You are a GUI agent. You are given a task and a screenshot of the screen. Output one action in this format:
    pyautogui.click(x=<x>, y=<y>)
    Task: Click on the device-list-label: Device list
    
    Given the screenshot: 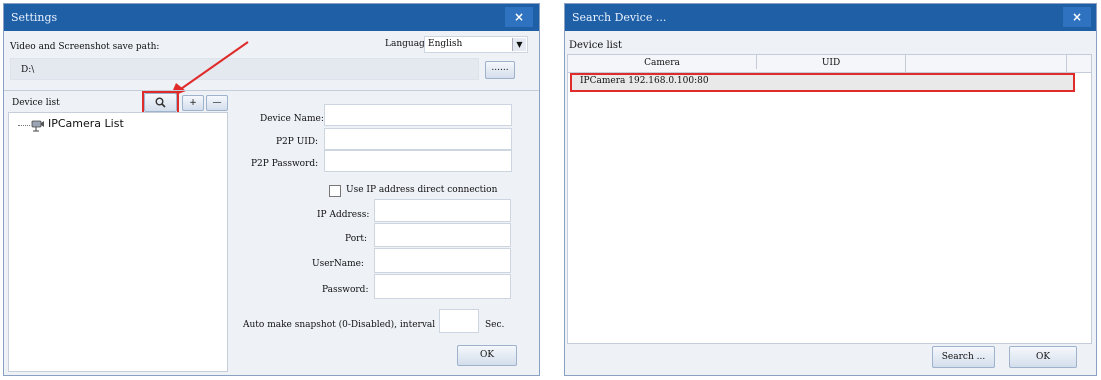 What is the action you would take?
    pyautogui.click(x=36, y=103)
    